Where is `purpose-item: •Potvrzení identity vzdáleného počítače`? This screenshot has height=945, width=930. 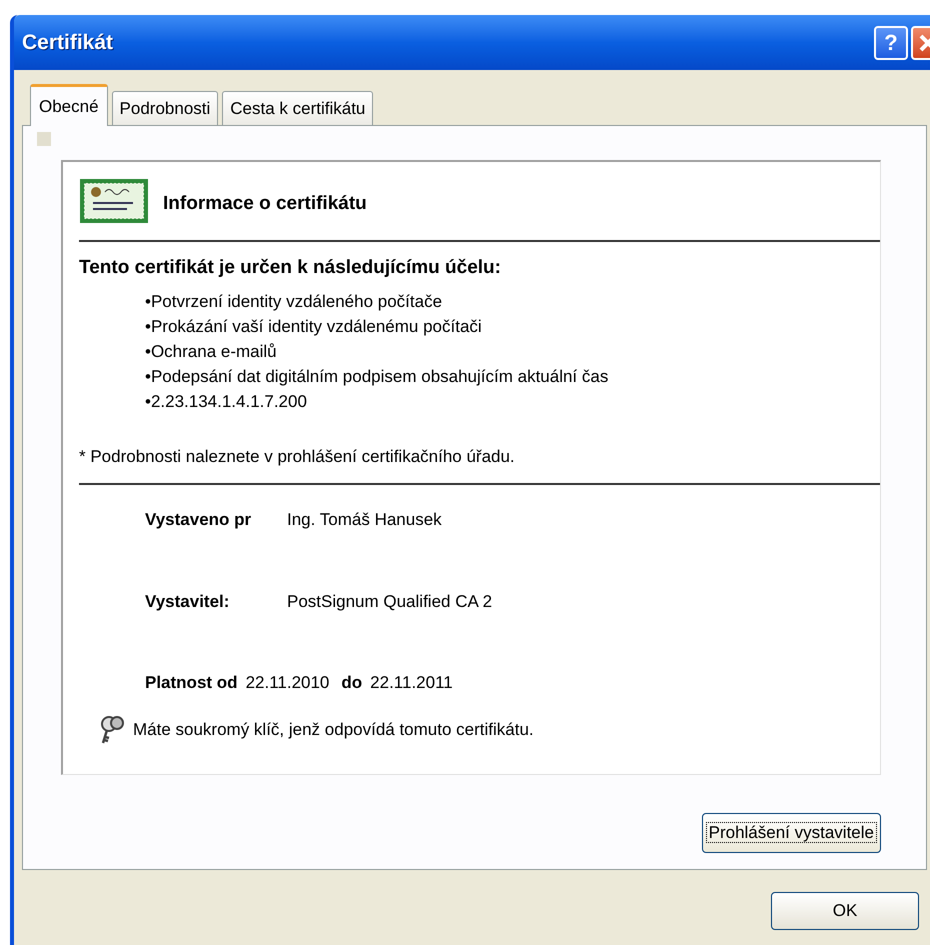
purpose-item: •Potvrzení identity vzdáleného počítače is located at coordinates (294, 301).